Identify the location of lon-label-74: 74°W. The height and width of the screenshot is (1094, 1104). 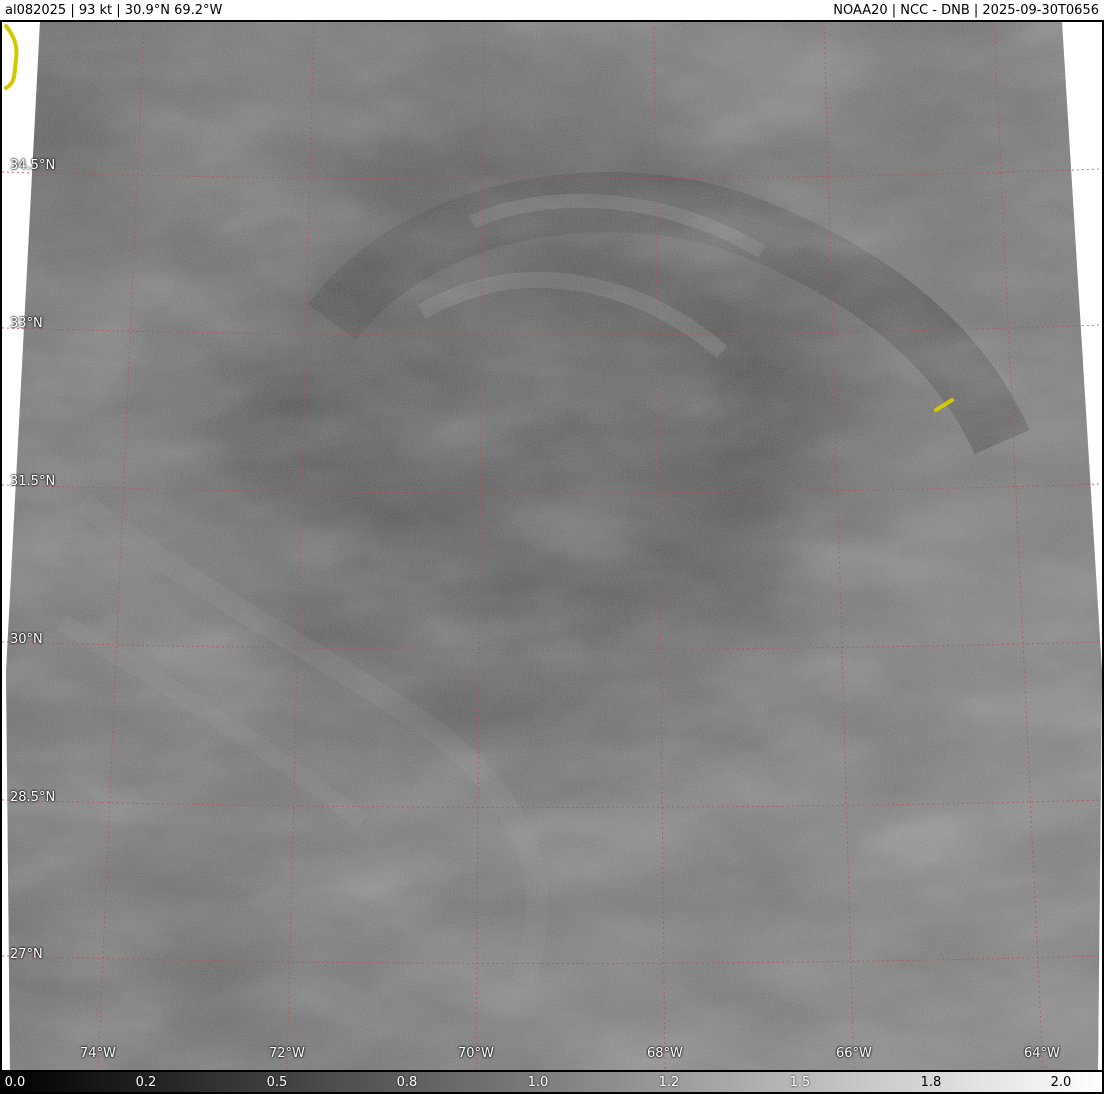
(98, 1053).